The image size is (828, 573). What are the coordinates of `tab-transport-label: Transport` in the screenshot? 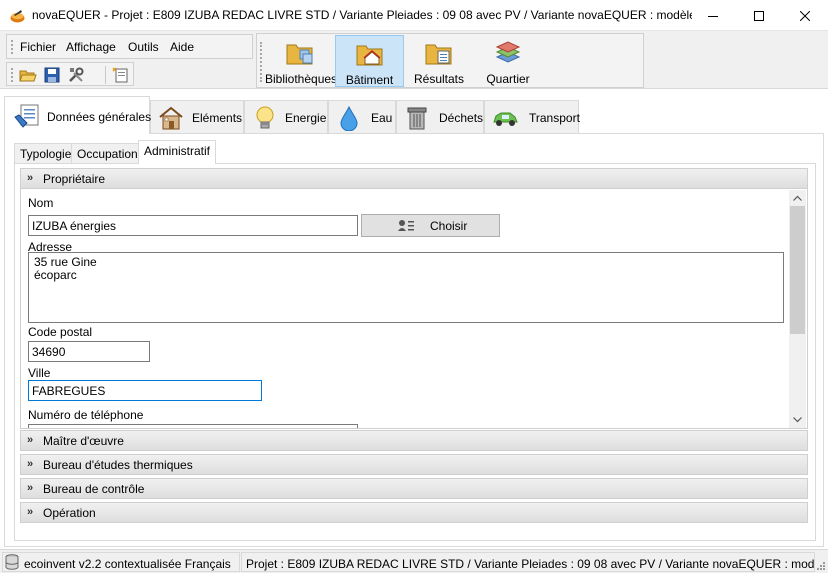 It's located at (554, 118).